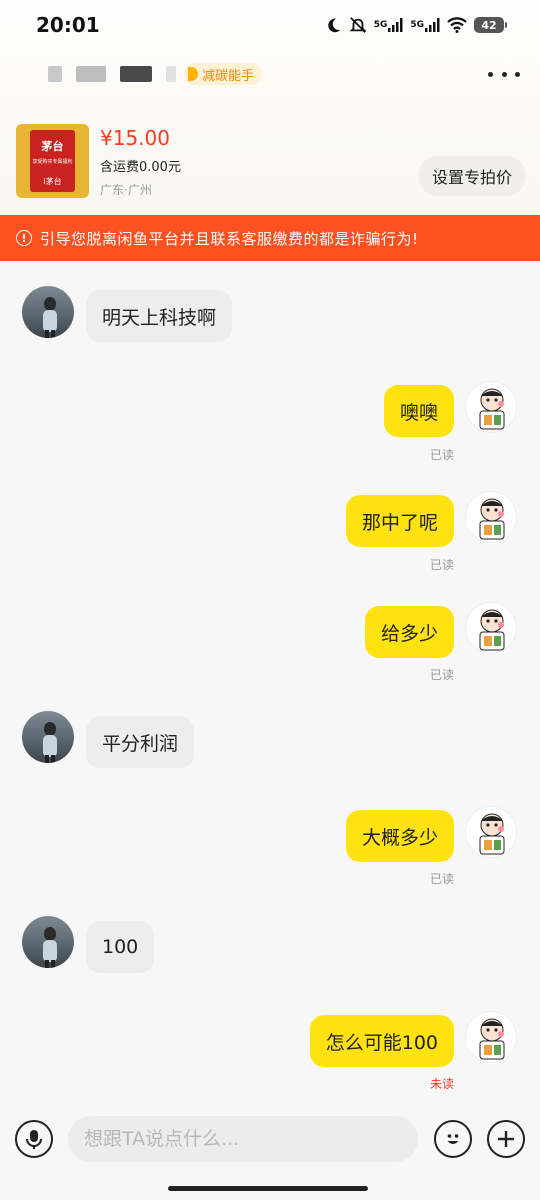 This screenshot has width=540, height=1200. I want to click on set-special-price-button: 设置专拍价, so click(471, 176).